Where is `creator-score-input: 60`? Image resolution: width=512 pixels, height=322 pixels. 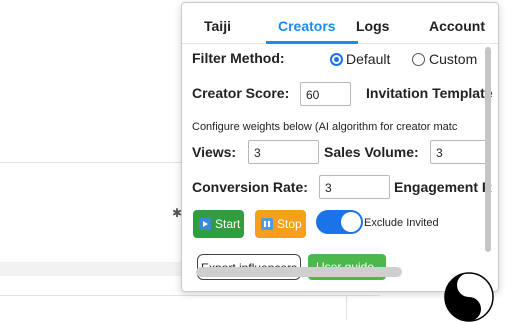 creator-score-input: 60 is located at coordinates (325, 94).